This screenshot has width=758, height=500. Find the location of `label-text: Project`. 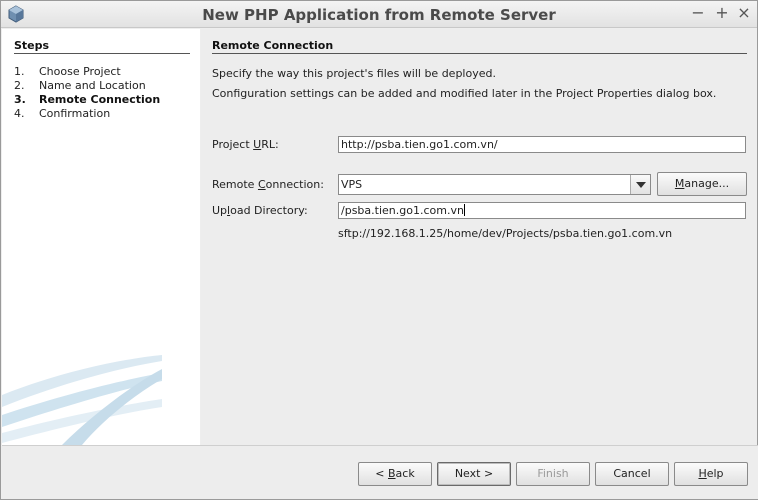

label-text: Project is located at coordinates (233, 144).